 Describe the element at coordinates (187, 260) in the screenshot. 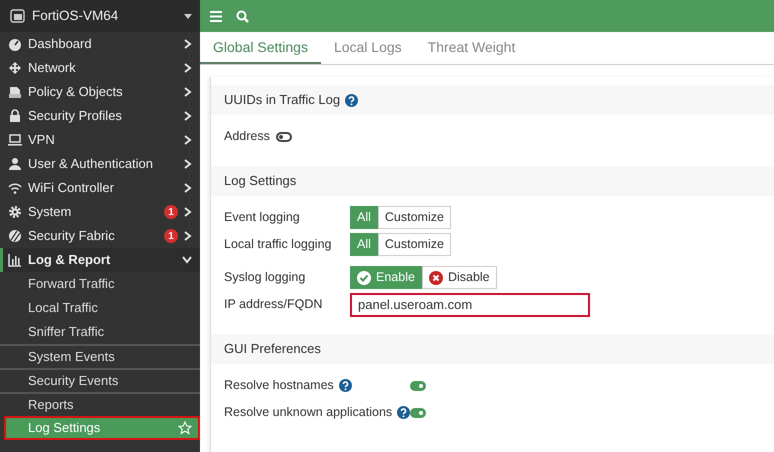

I see `chevron-down-icon` at that location.